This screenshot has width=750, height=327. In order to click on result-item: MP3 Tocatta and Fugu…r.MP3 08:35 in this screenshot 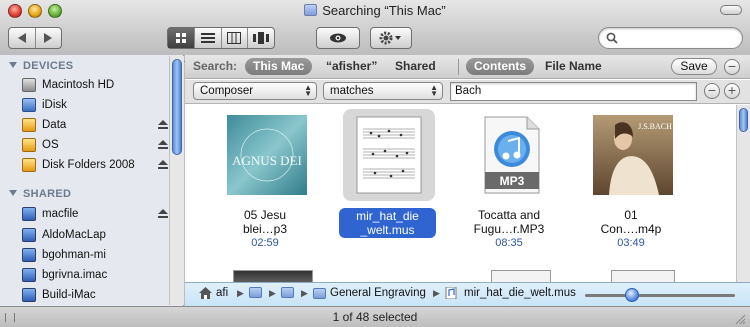, I will do `click(509, 188)`.